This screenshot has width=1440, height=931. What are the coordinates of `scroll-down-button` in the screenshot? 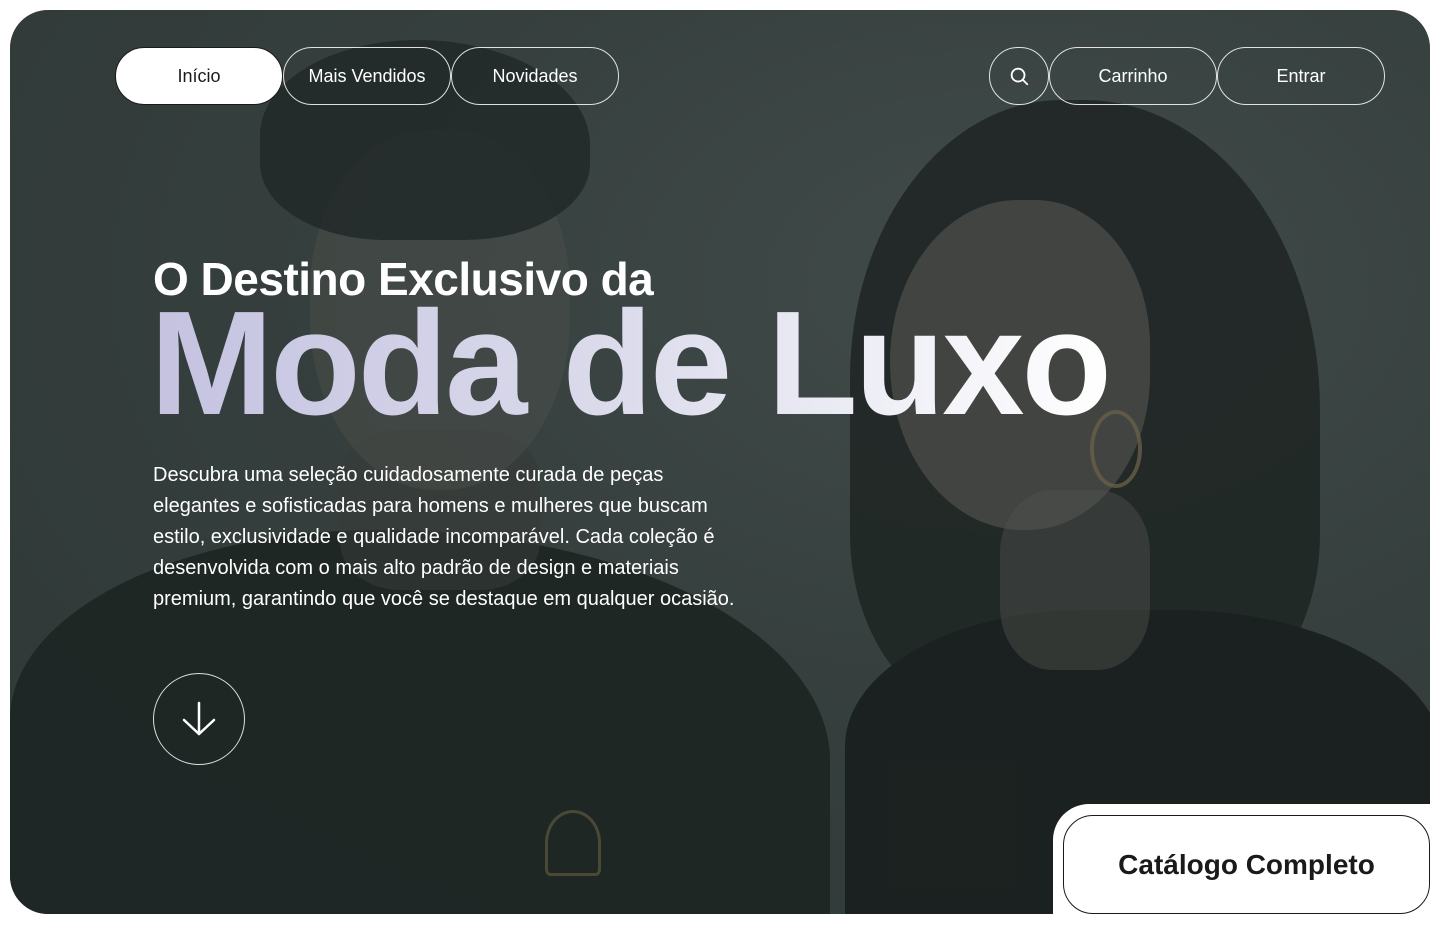 It's located at (199, 719).